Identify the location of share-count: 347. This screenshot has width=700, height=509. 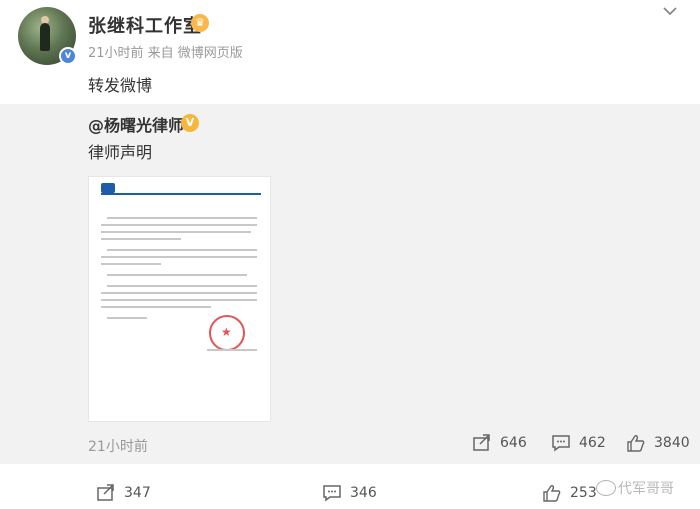
(137, 493).